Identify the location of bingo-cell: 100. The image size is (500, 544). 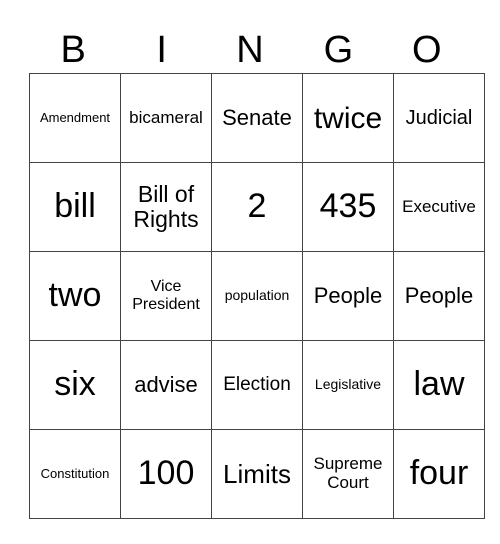
(166, 474).